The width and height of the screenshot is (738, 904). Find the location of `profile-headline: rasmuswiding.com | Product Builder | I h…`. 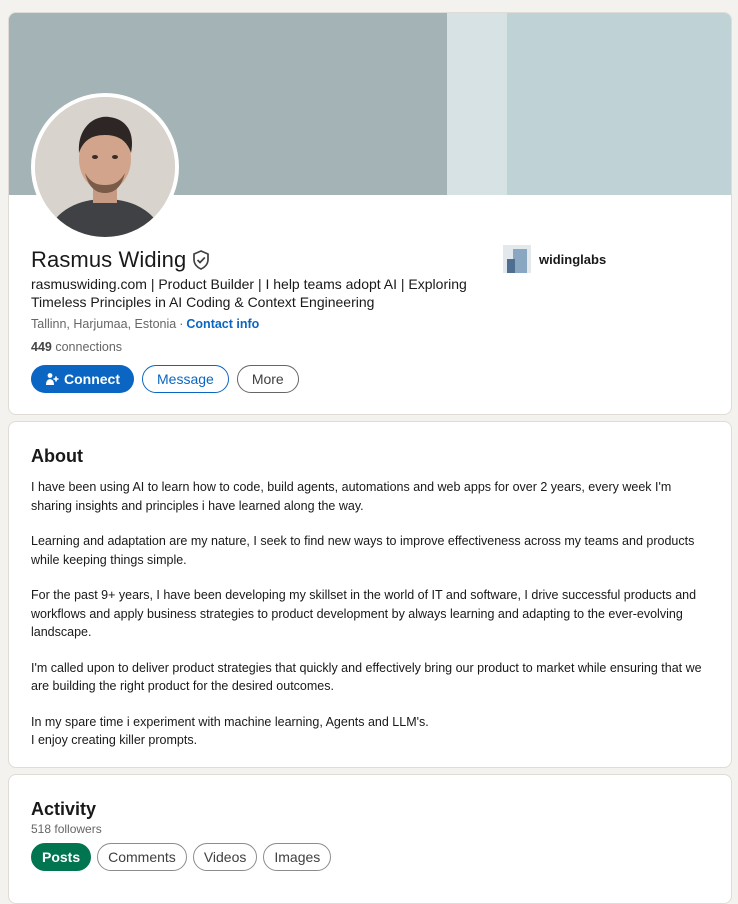

profile-headline: rasmuswiding.com | Product Builder | I h… is located at coordinates (249, 293).